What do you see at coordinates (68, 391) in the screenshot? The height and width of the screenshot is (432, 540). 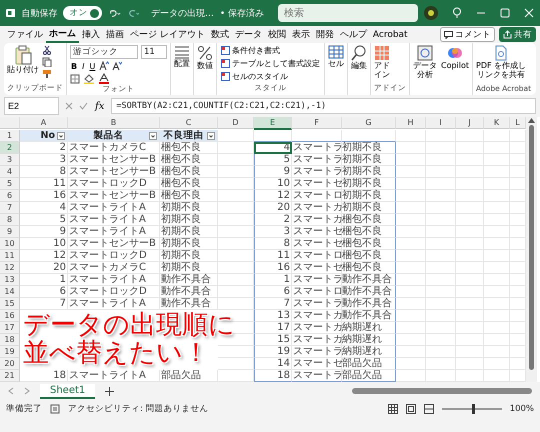 I see `sheet-tab: Sheet1` at bounding box center [68, 391].